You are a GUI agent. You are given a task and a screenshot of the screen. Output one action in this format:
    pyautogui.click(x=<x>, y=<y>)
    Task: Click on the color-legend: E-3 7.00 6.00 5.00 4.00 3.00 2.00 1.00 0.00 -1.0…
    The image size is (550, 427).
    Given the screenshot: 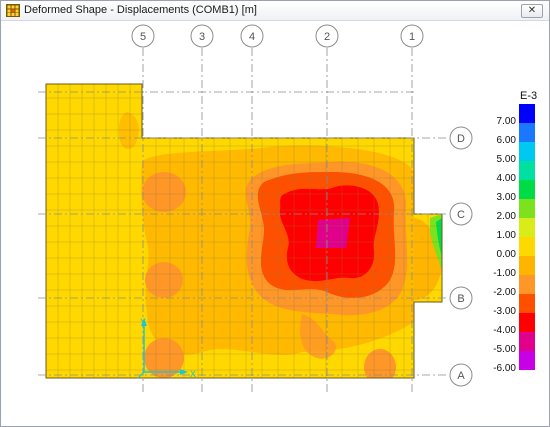 What is the action you would take?
    pyautogui.click(x=516, y=230)
    